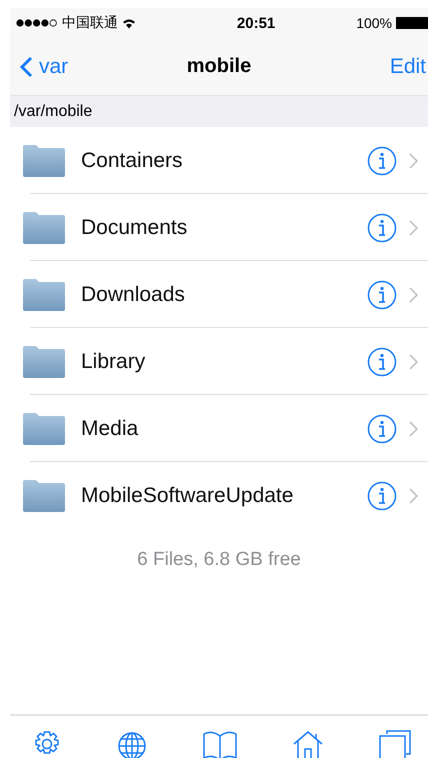  Describe the element at coordinates (408, 66) in the screenshot. I see `edit-button: Edit` at that location.